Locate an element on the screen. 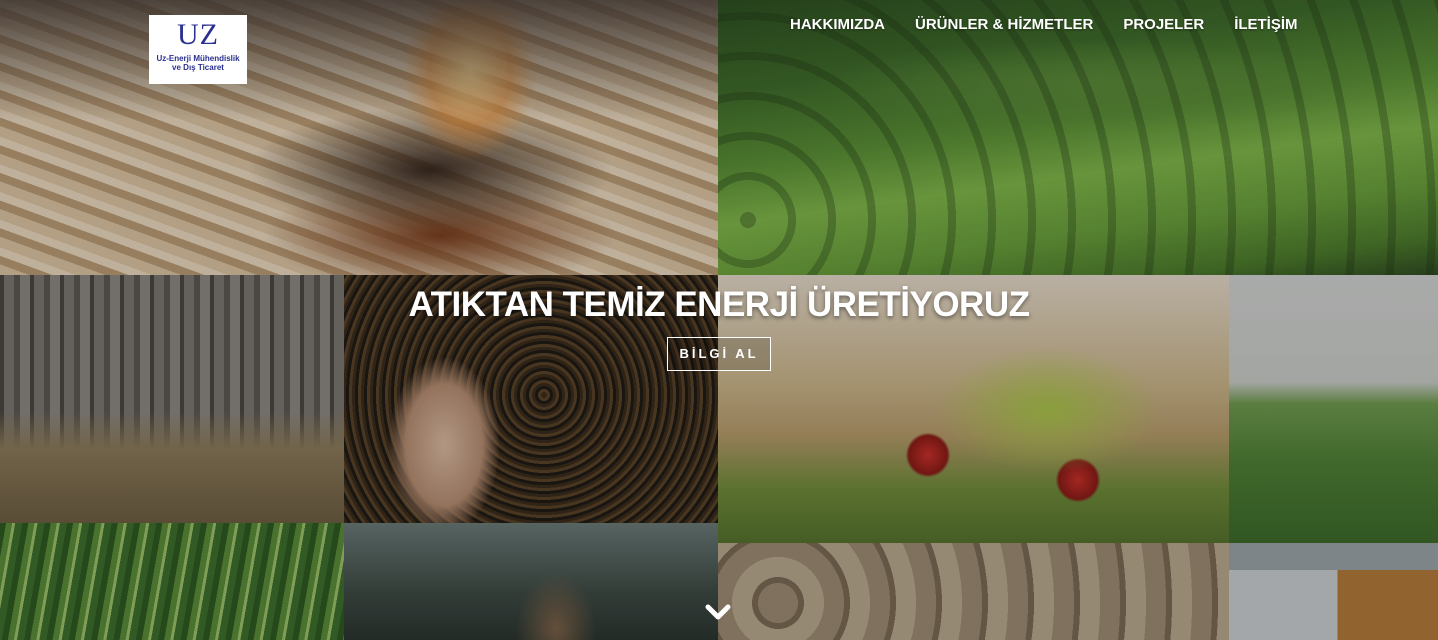  logo-mark: UZ is located at coordinates (198, 34).